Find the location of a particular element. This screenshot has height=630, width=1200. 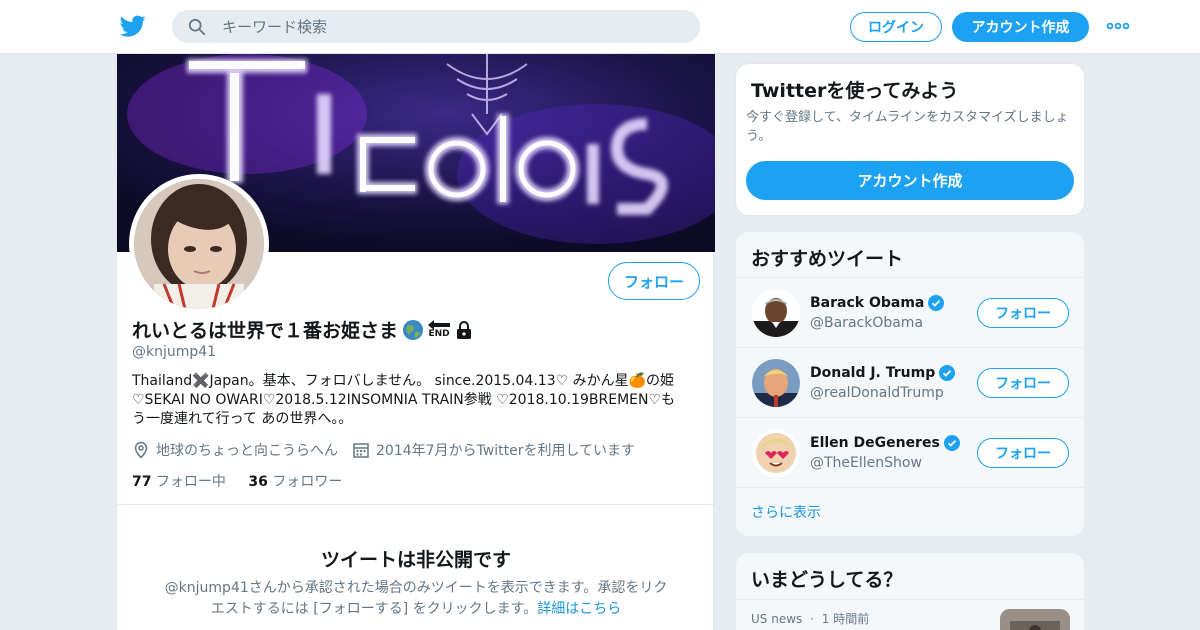

user-name-text: Ellen DeGeneres is located at coordinates (875, 443).